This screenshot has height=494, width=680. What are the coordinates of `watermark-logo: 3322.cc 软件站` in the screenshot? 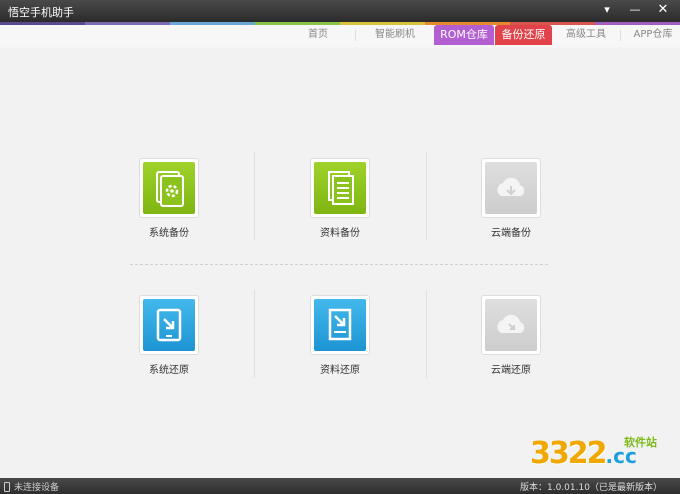 It's located at (593, 453).